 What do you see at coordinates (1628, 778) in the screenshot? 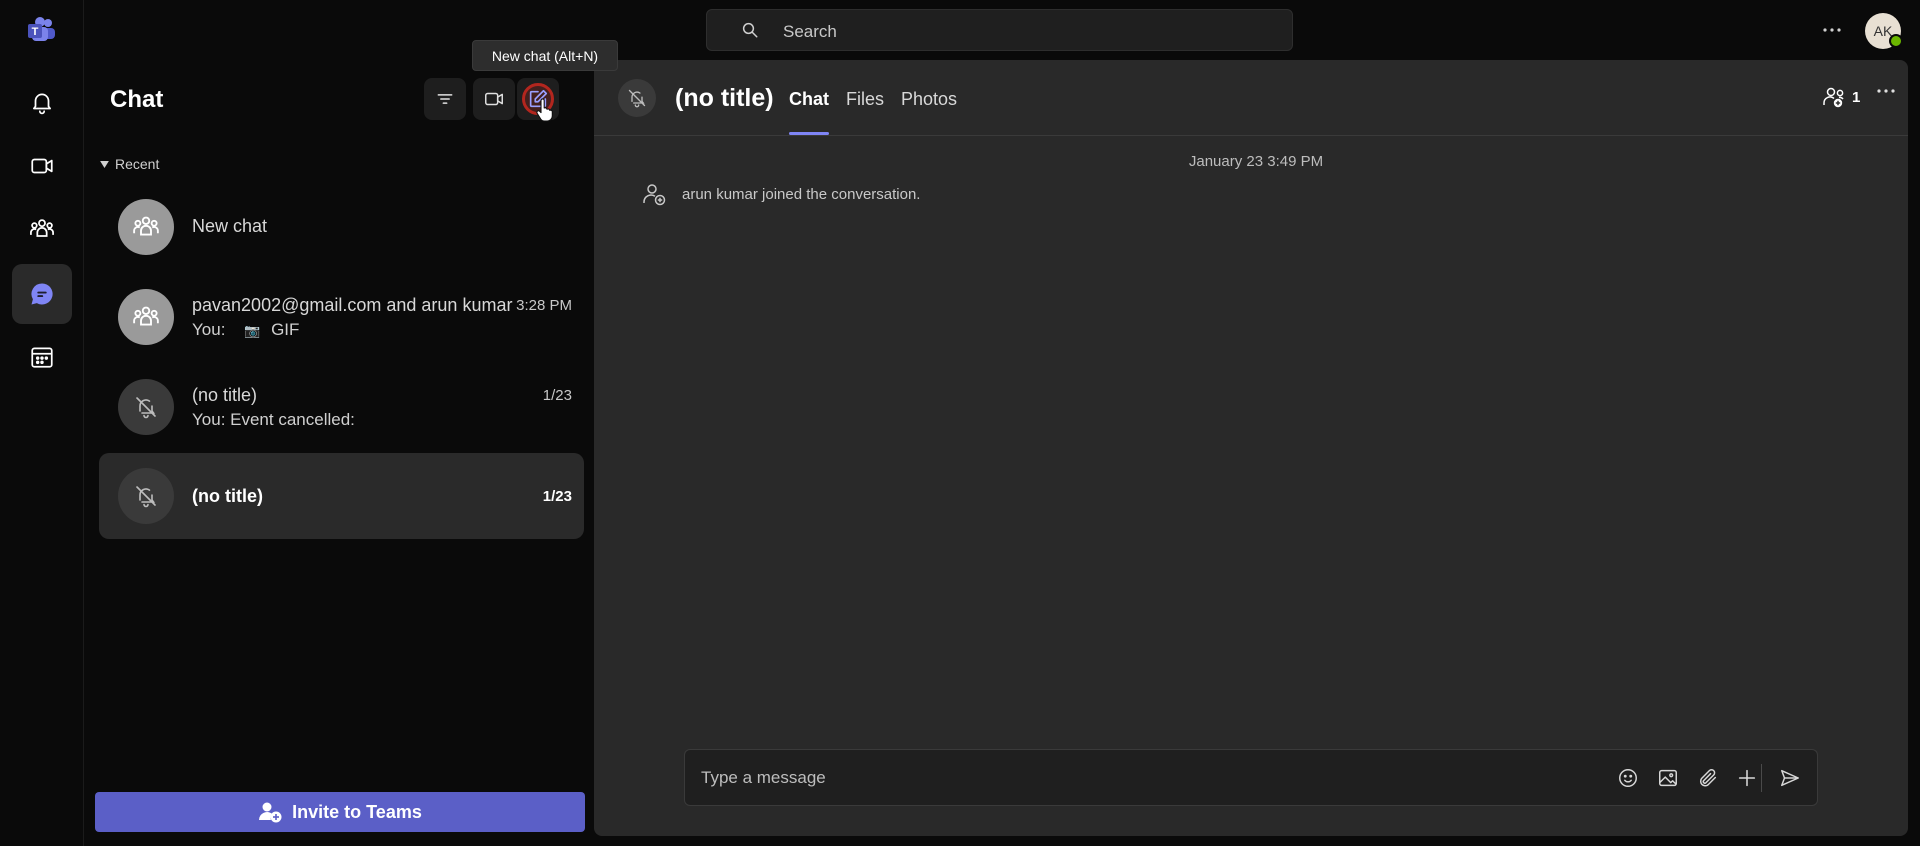
I see `emoji-icon` at bounding box center [1628, 778].